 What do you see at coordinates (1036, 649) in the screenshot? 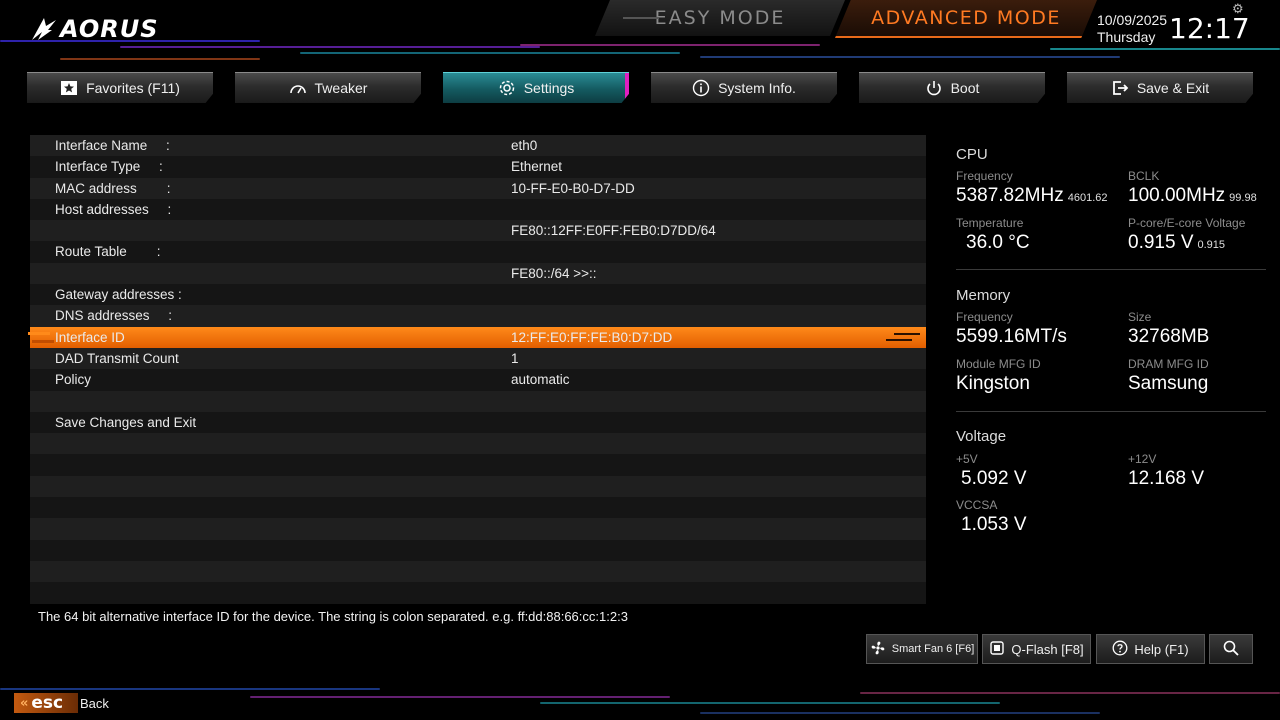
I see `q-flash-button: Q-Flash [F8]` at bounding box center [1036, 649].